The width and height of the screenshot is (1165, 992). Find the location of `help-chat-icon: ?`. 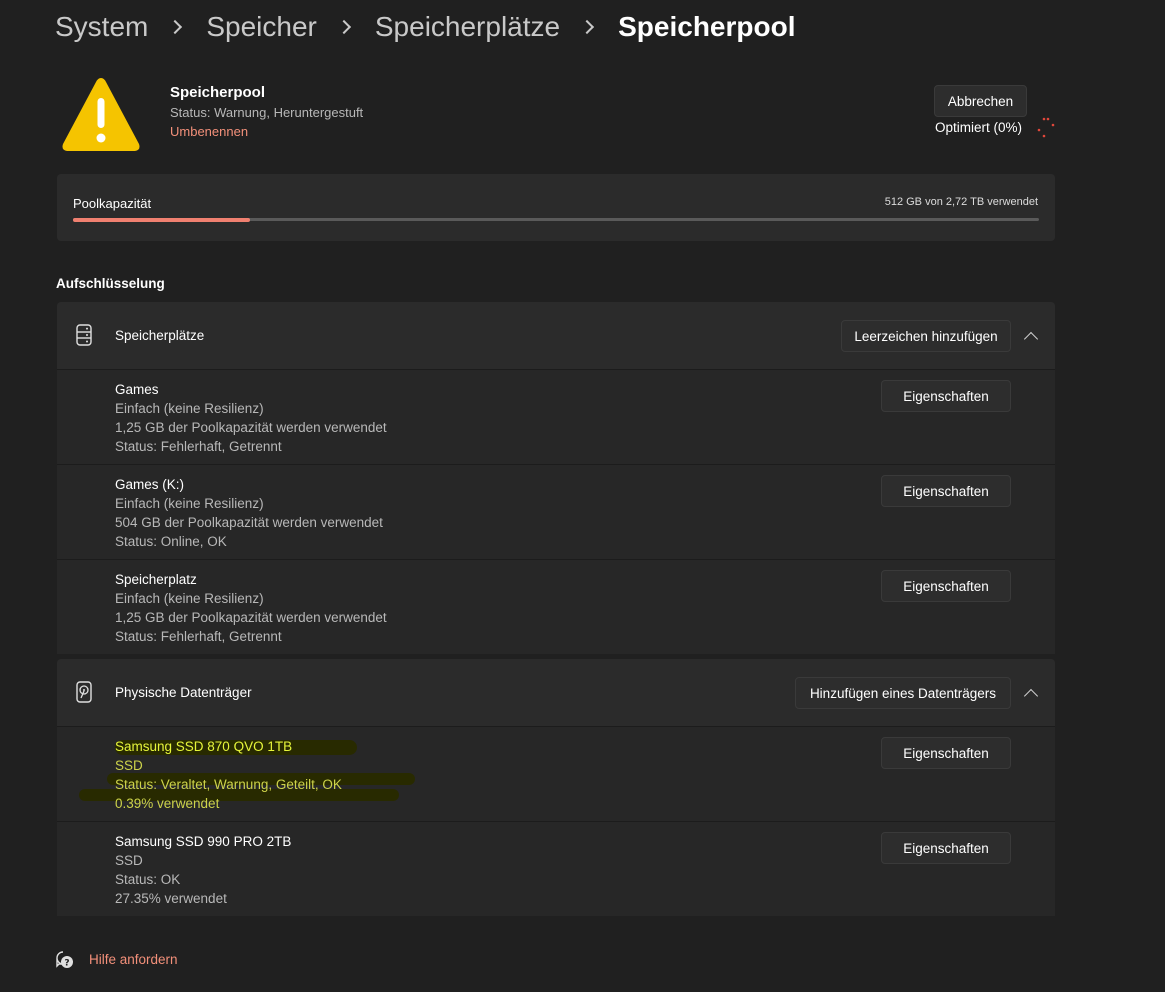

help-chat-icon: ? is located at coordinates (64, 960).